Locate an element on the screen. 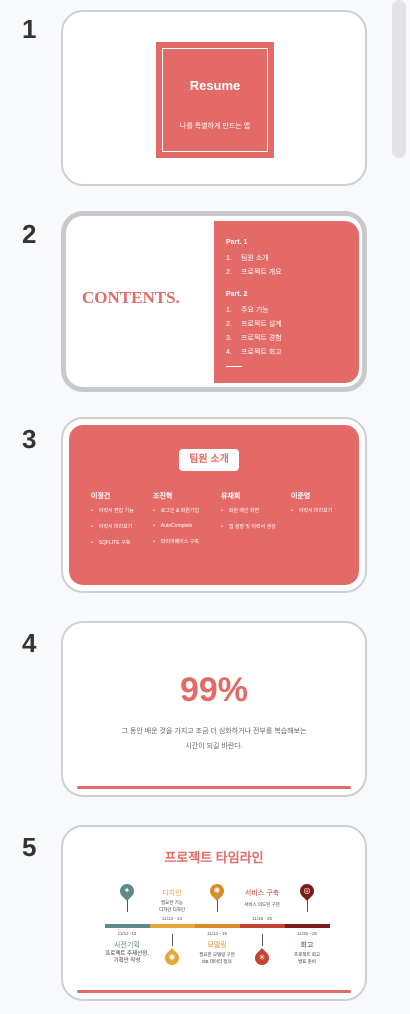 The height and width of the screenshot is (1014, 410). phase-label: 서비스 구축 is located at coordinates (262, 893).